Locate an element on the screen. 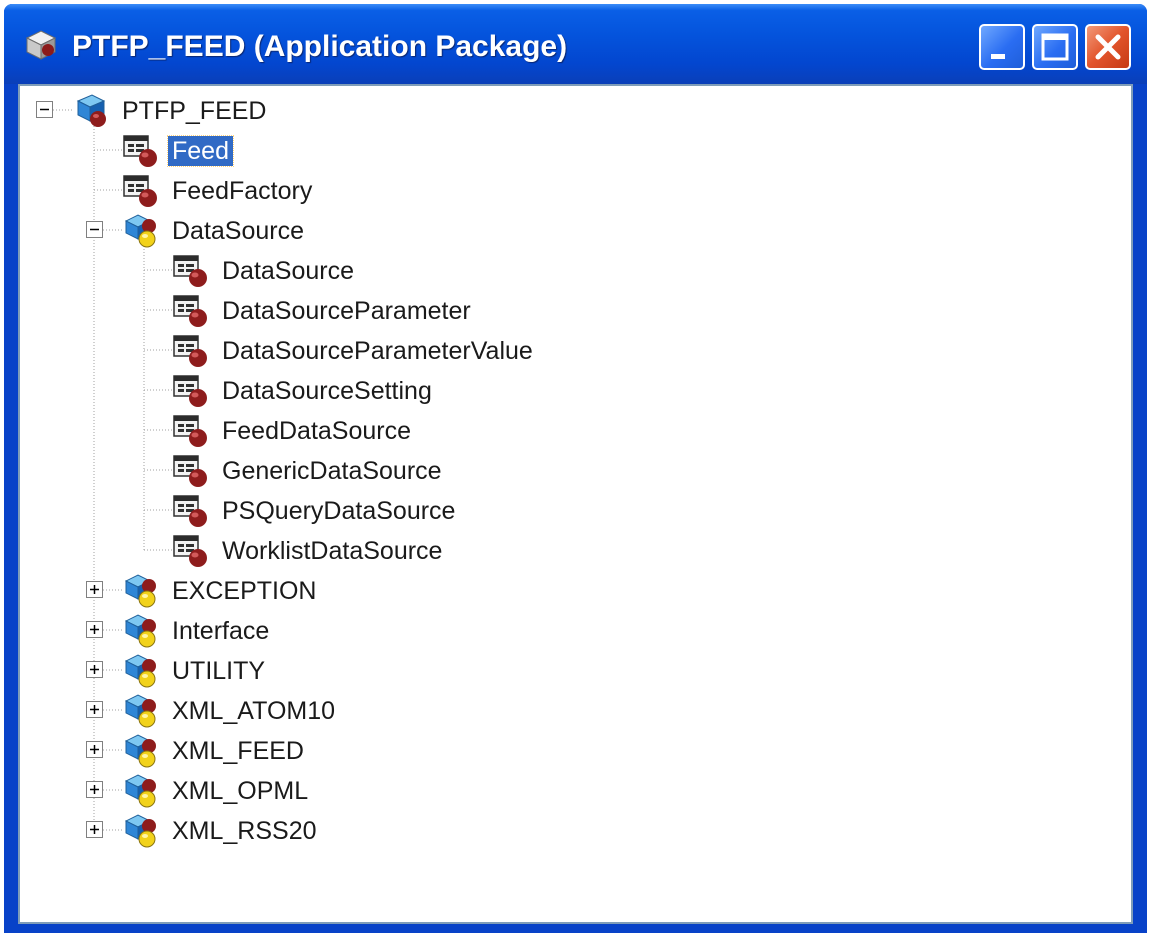 The image size is (1151, 937). tree-node-label: Feed is located at coordinates (200, 151).